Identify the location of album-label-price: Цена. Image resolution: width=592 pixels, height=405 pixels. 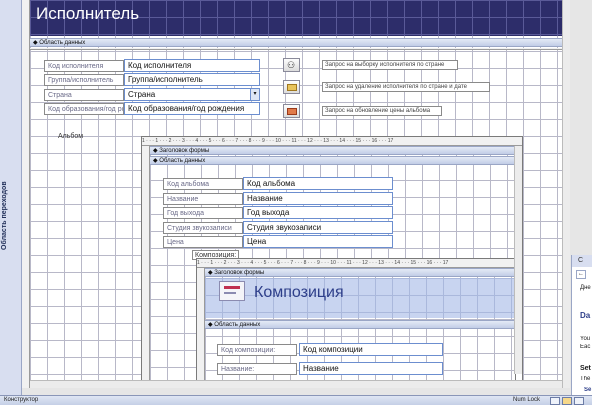
(203, 242).